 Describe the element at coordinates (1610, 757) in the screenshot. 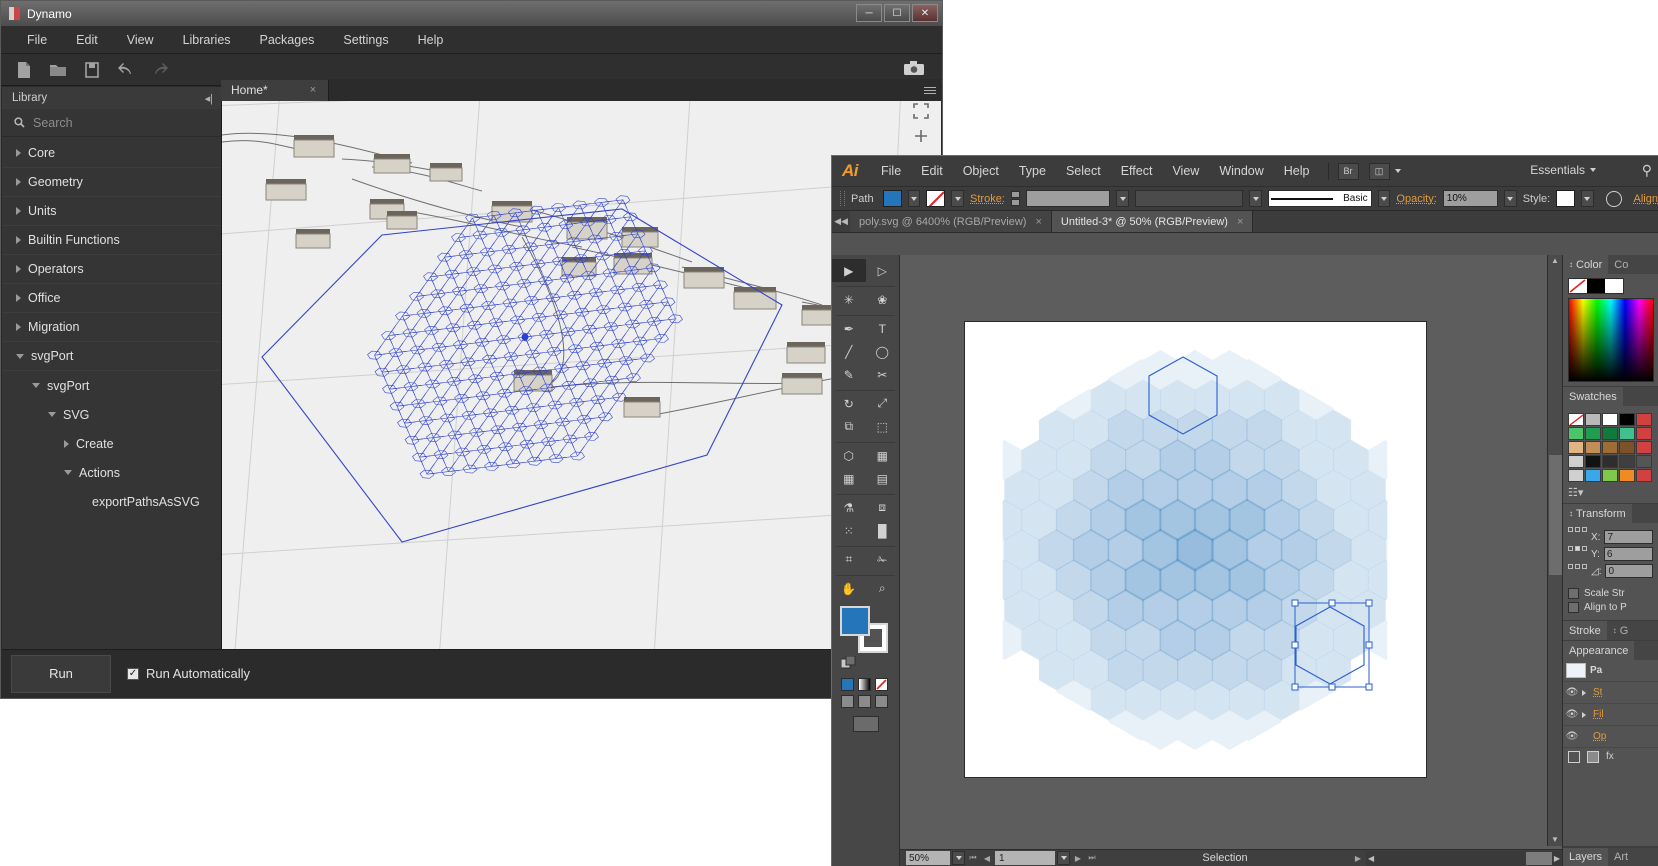

I see `add-effect-icon: fx` at that location.